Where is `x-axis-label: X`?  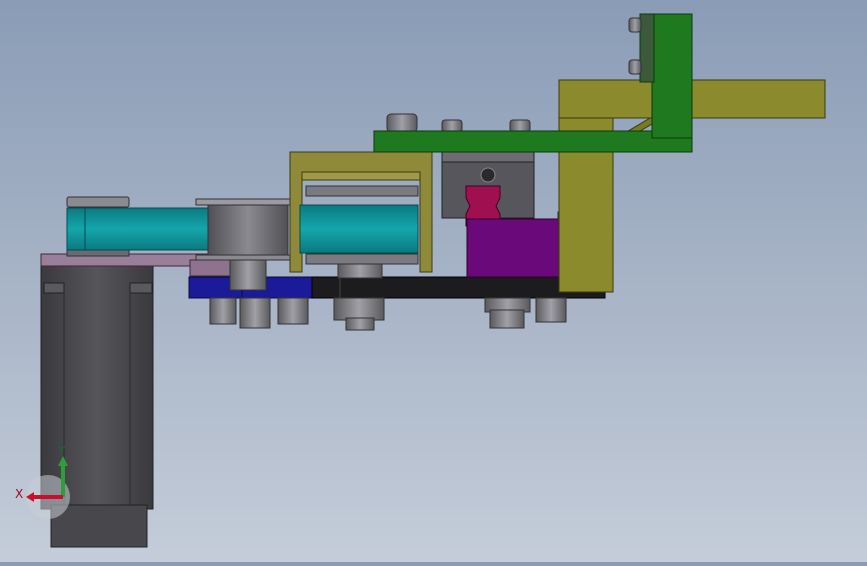 x-axis-label: X is located at coordinates (19, 494).